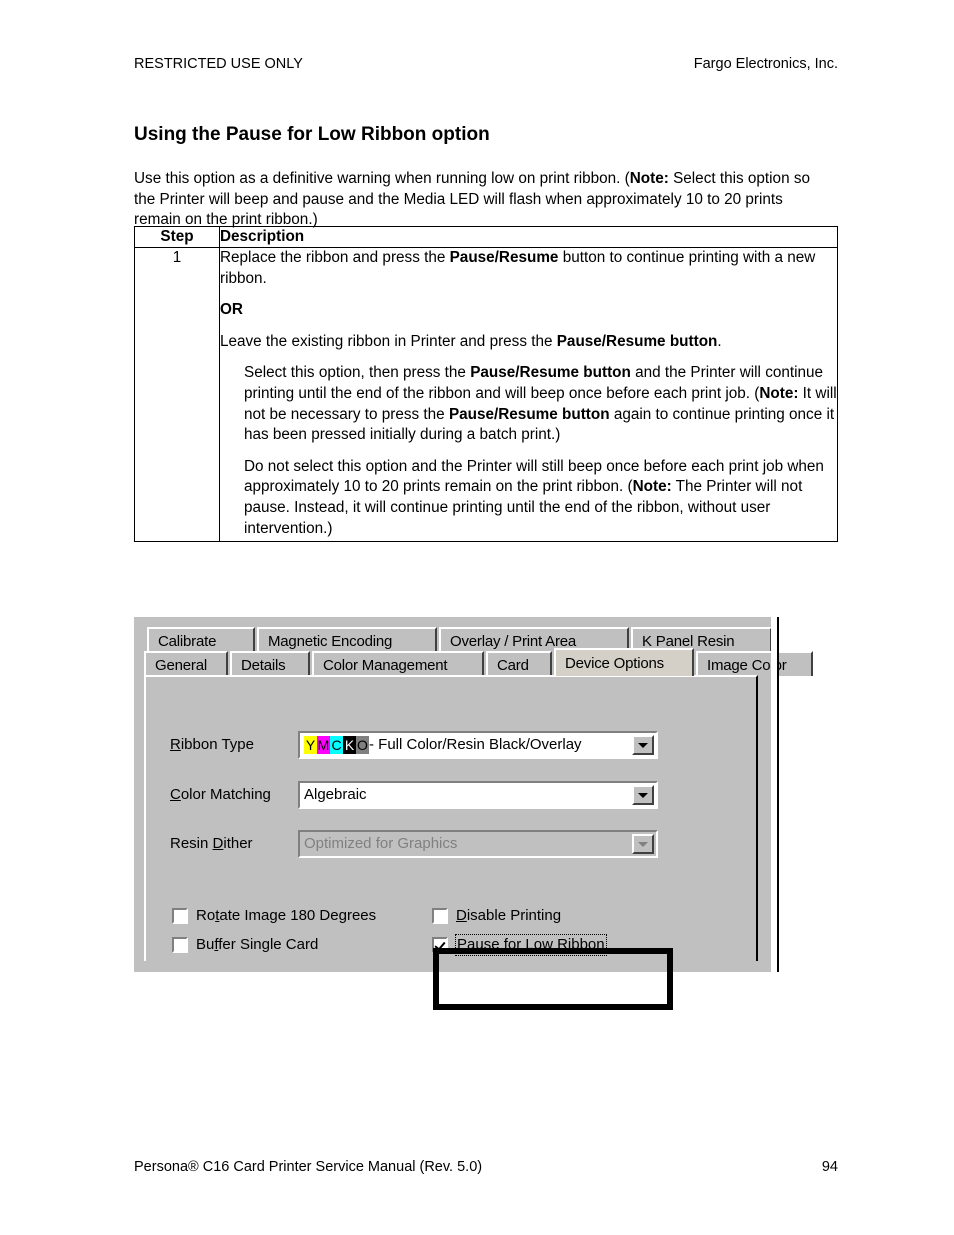 This screenshot has width=954, height=1235. What do you see at coordinates (754, 663) in the screenshot?
I see `tab-image-color: Image Color` at bounding box center [754, 663].